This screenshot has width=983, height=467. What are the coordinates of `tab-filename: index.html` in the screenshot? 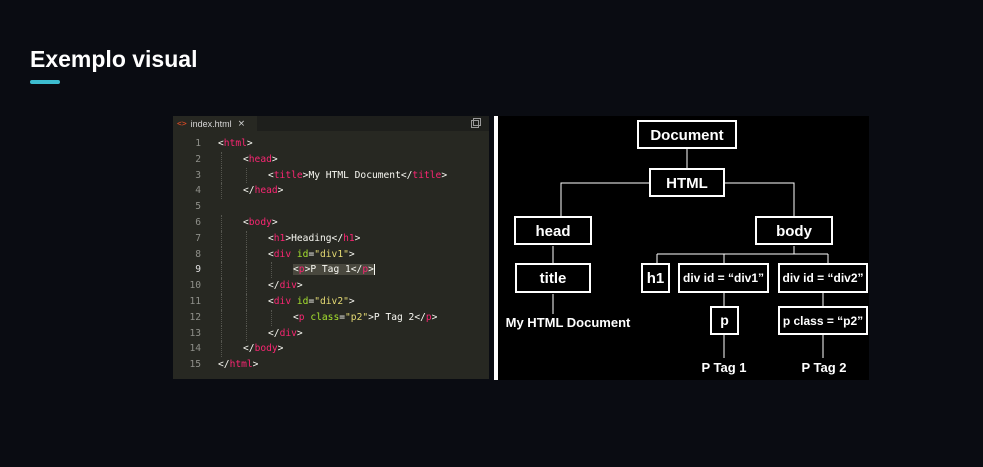 It's located at (211, 123).